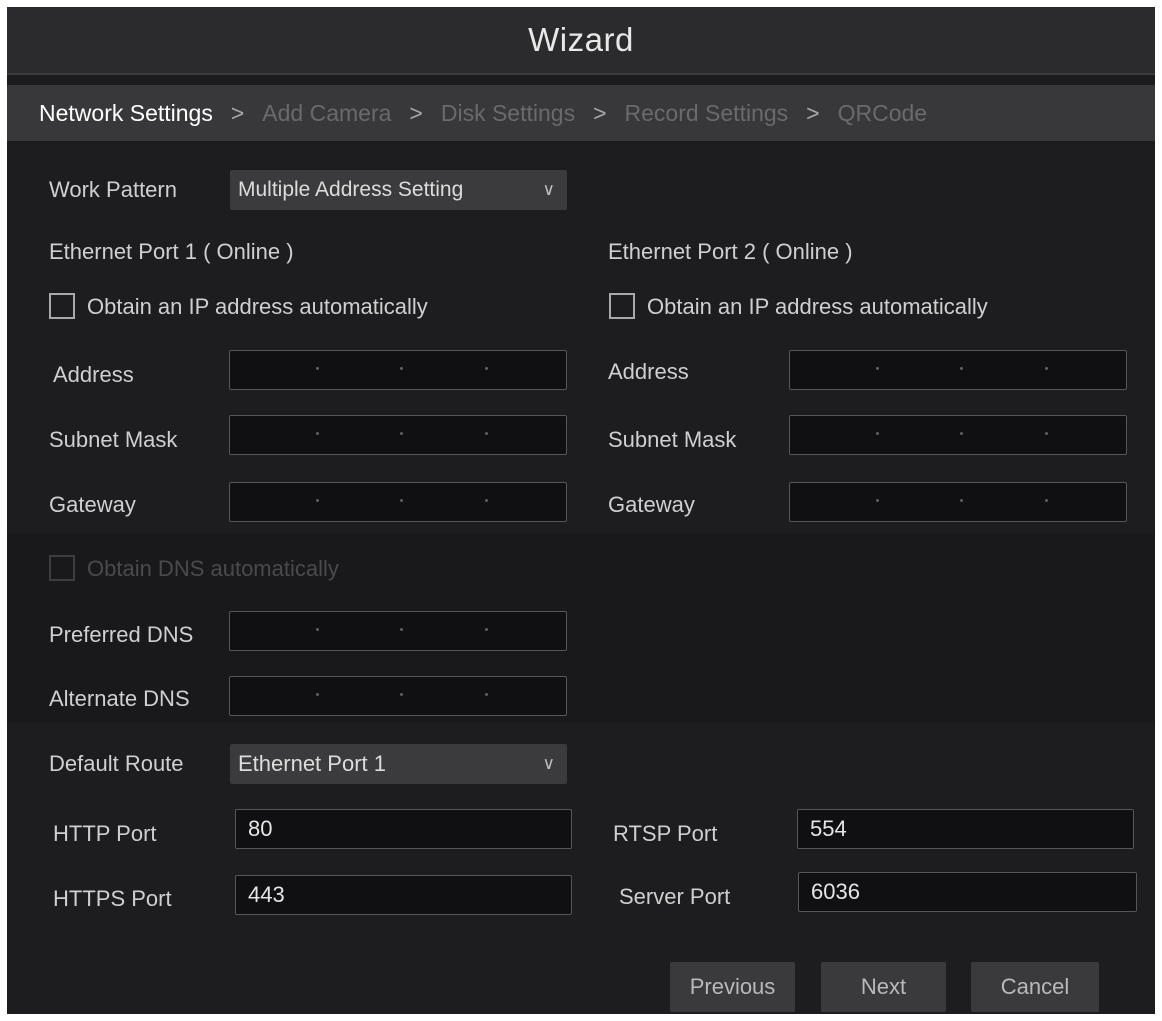 This screenshot has height=1021, width=1162. Describe the element at coordinates (967, 892) in the screenshot. I see `server-port-input: 6036` at that location.